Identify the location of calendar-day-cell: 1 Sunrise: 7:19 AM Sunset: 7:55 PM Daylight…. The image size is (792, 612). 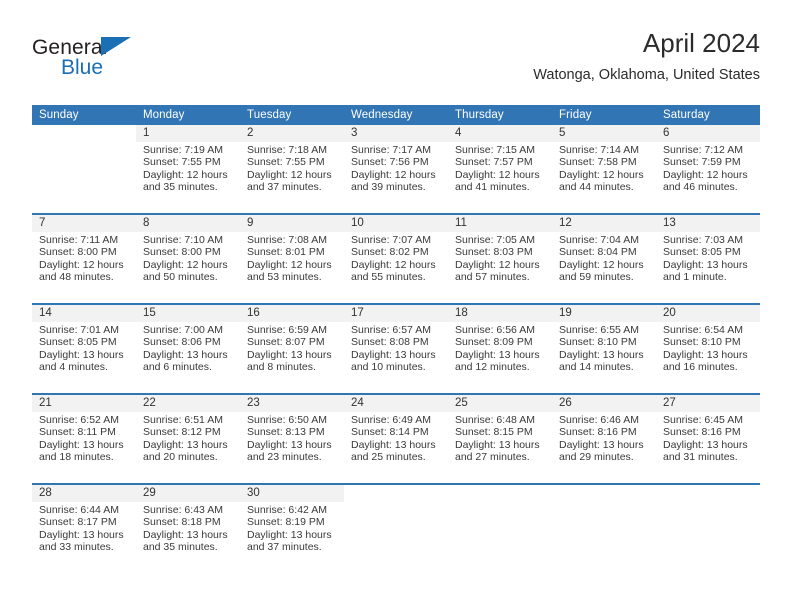
(188, 169).